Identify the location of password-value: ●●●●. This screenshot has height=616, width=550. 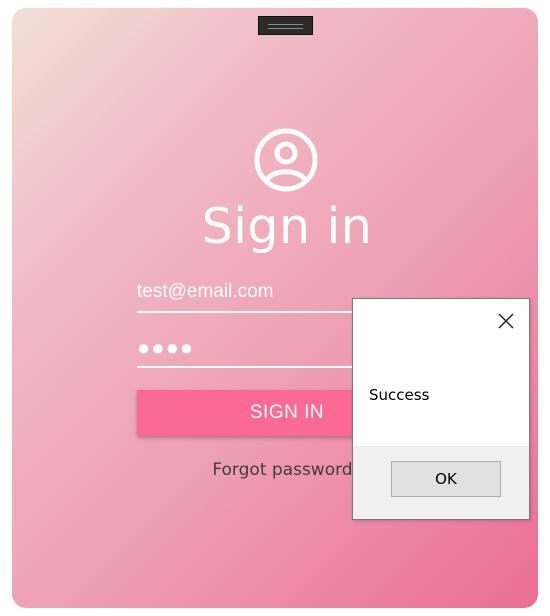
(166, 347).